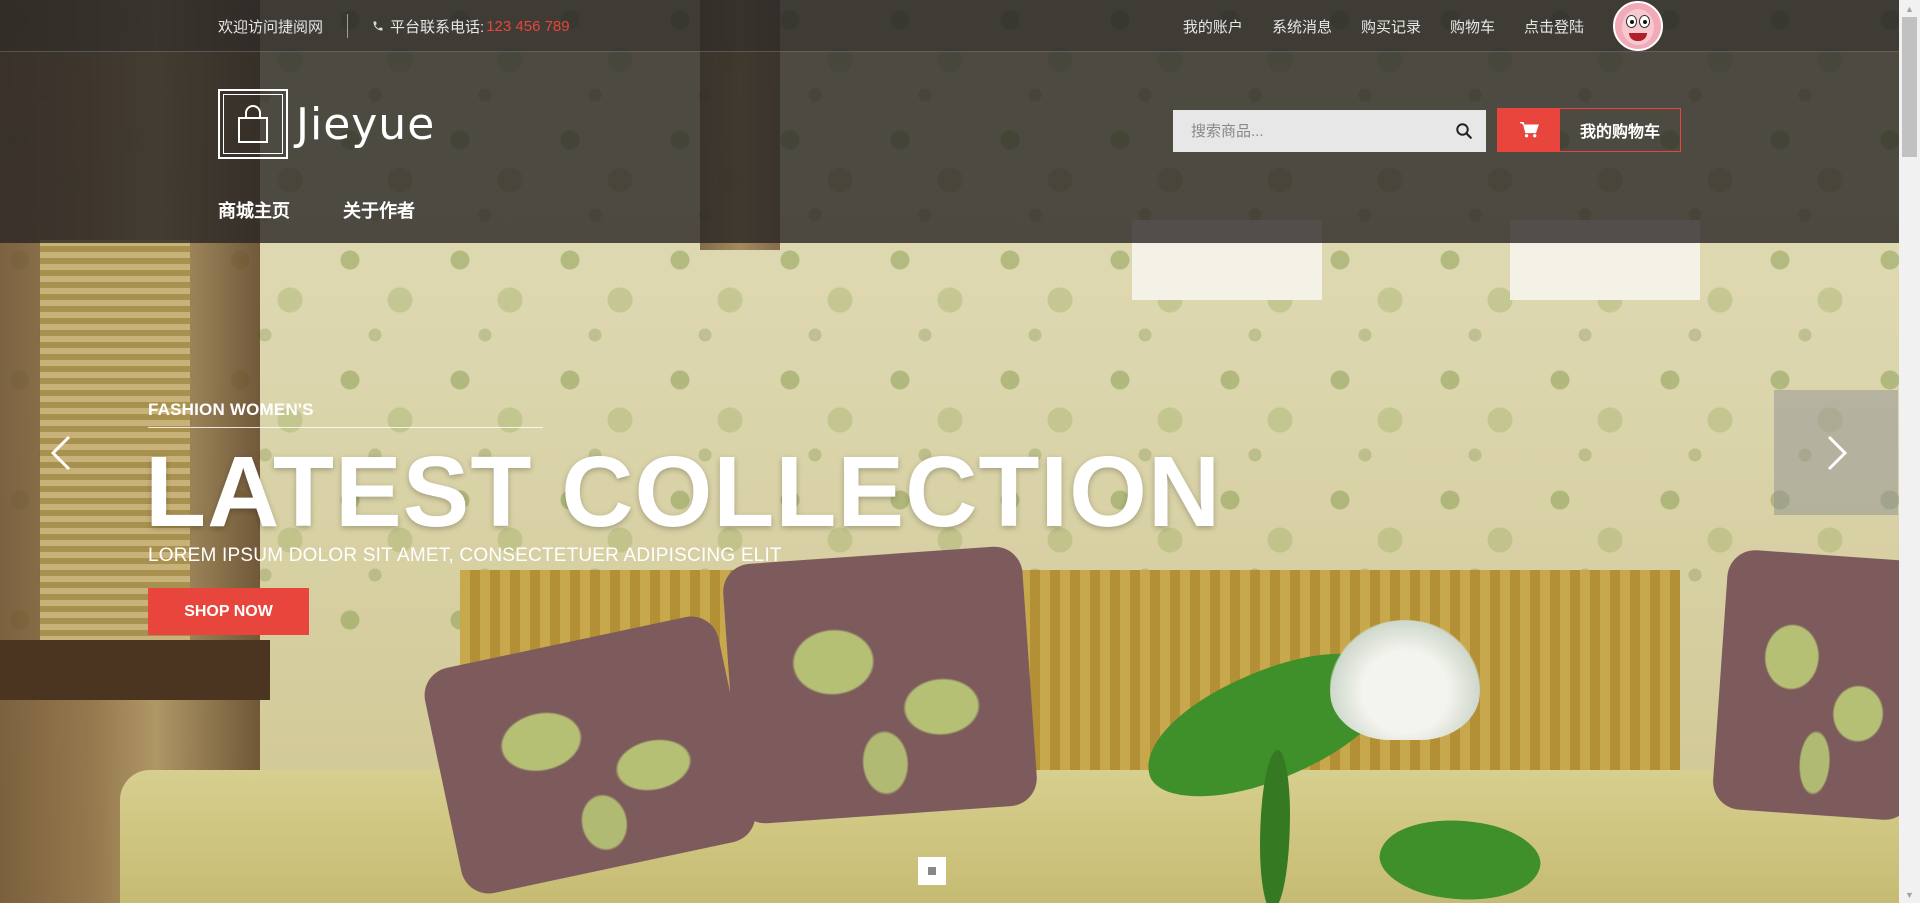 The height and width of the screenshot is (903, 1920). Describe the element at coordinates (1423, 26) in the screenshot. I see `top-links: 我的账户 系统消息 购买记录 购物车 点击登陆` at that location.